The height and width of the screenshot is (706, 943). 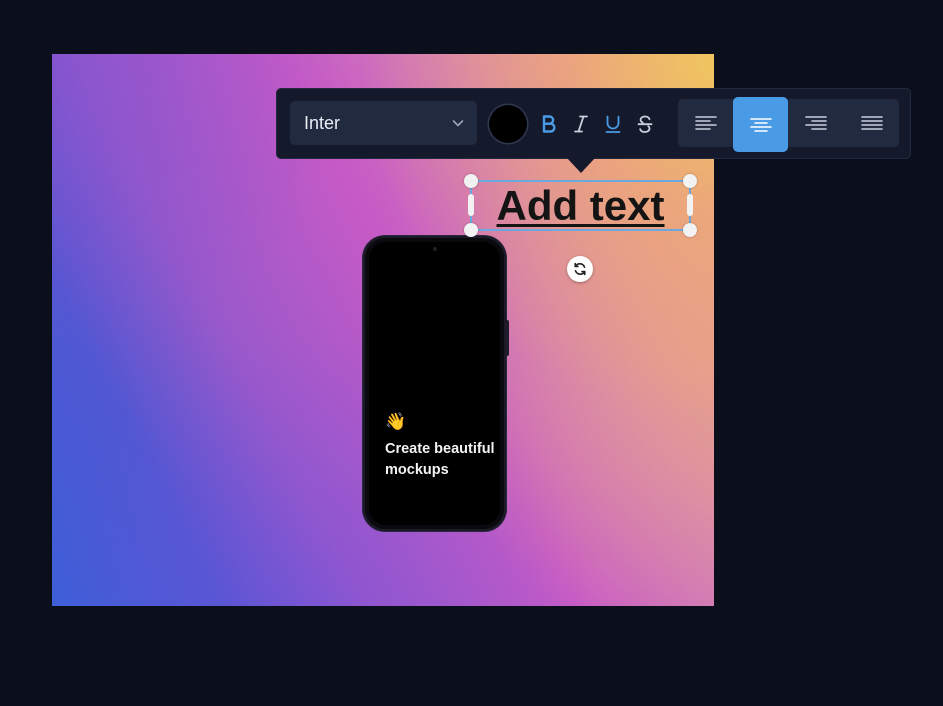 I want to click on align-left-icon, so click(x=705, y=123).